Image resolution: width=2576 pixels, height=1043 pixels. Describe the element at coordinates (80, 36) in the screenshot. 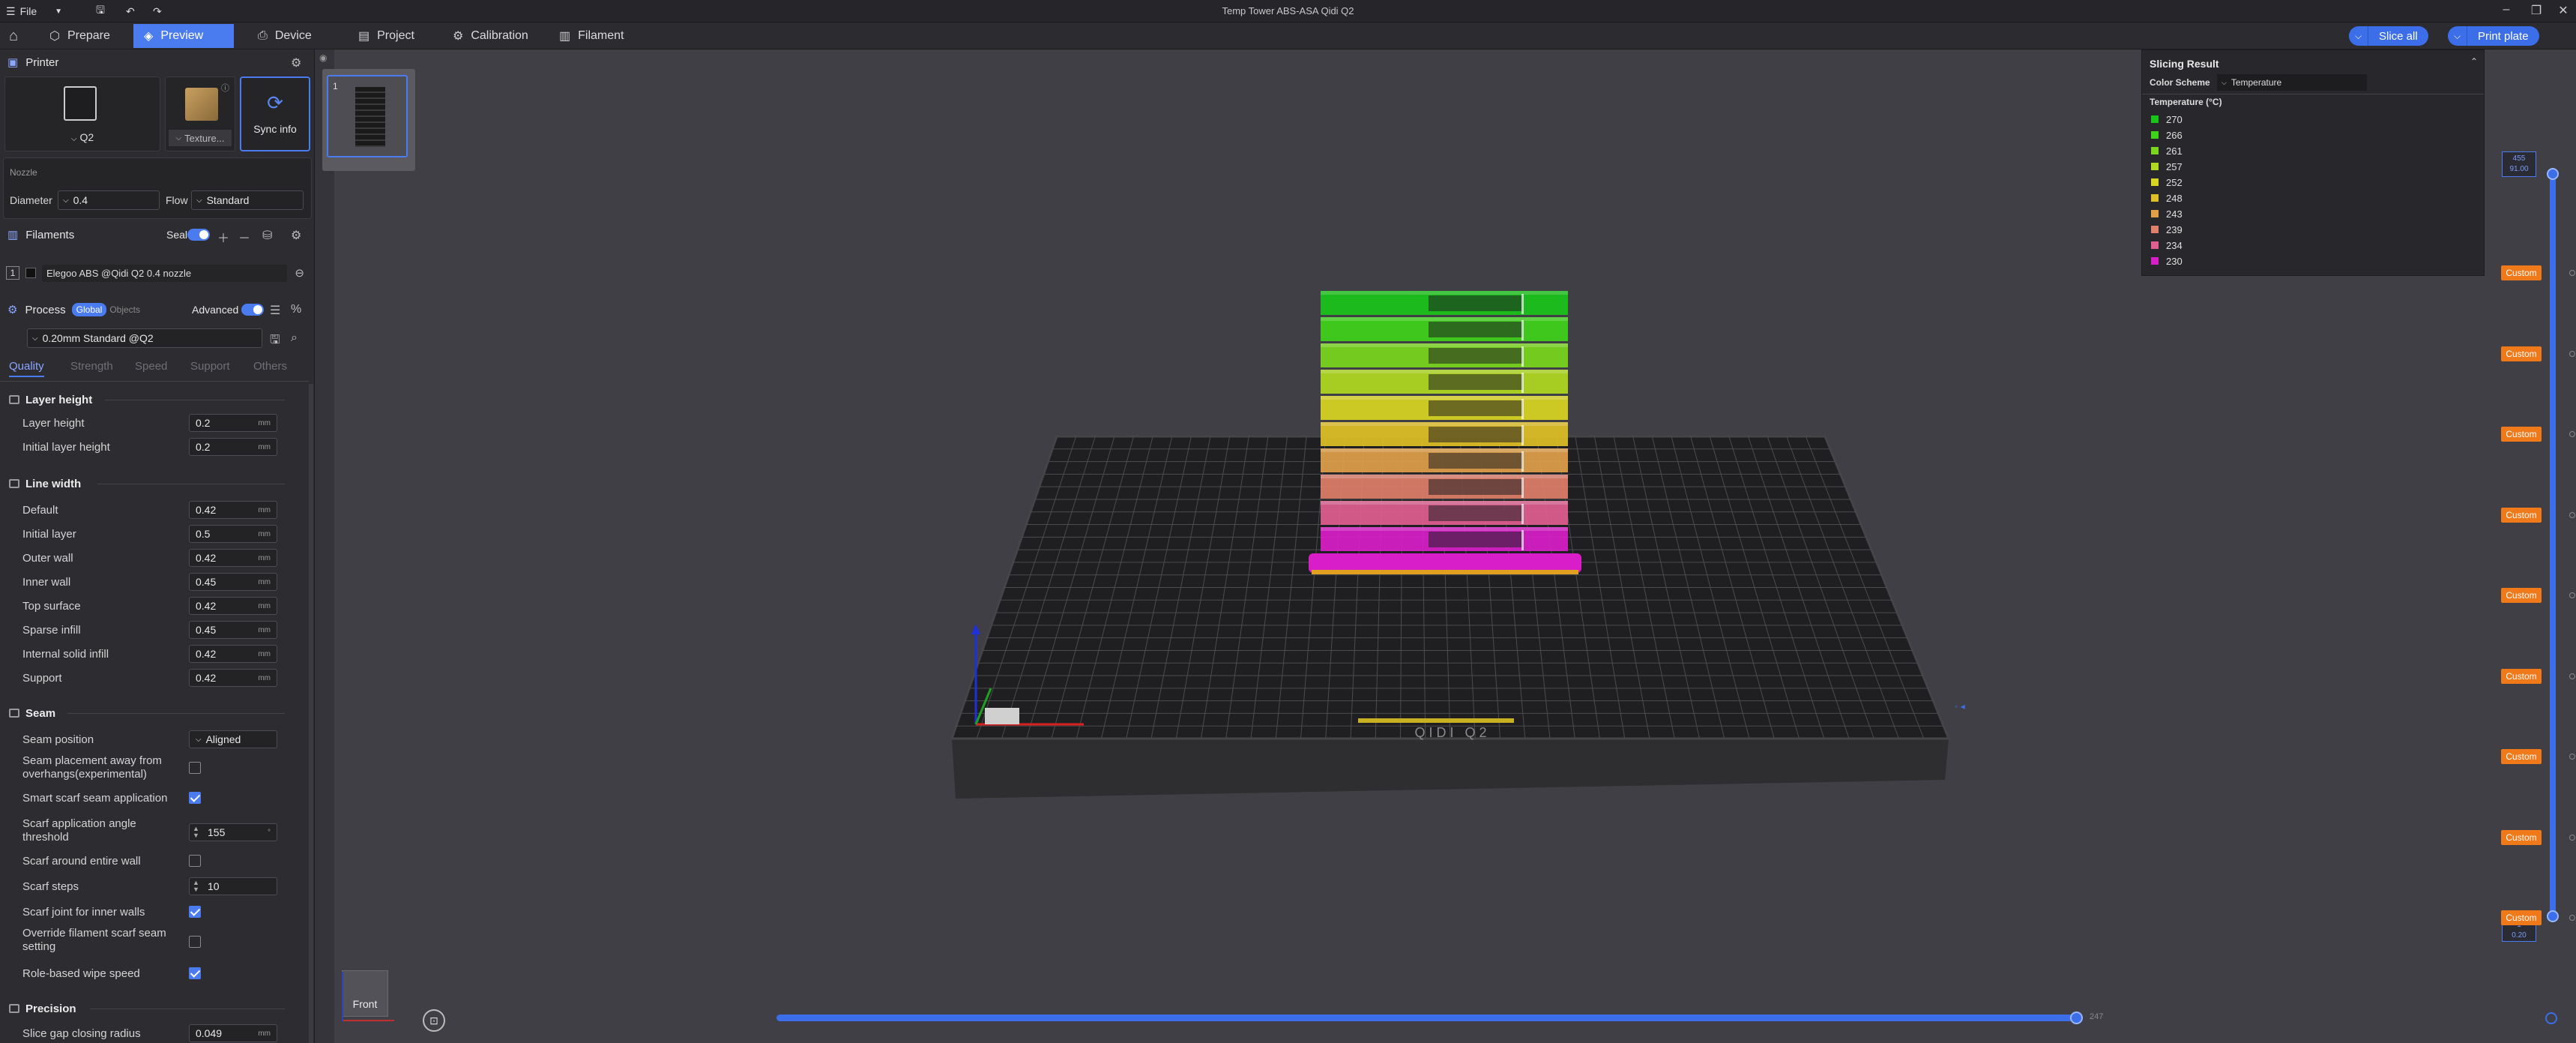

I see `tab-prepare: ⬡ Prepare` at that location.